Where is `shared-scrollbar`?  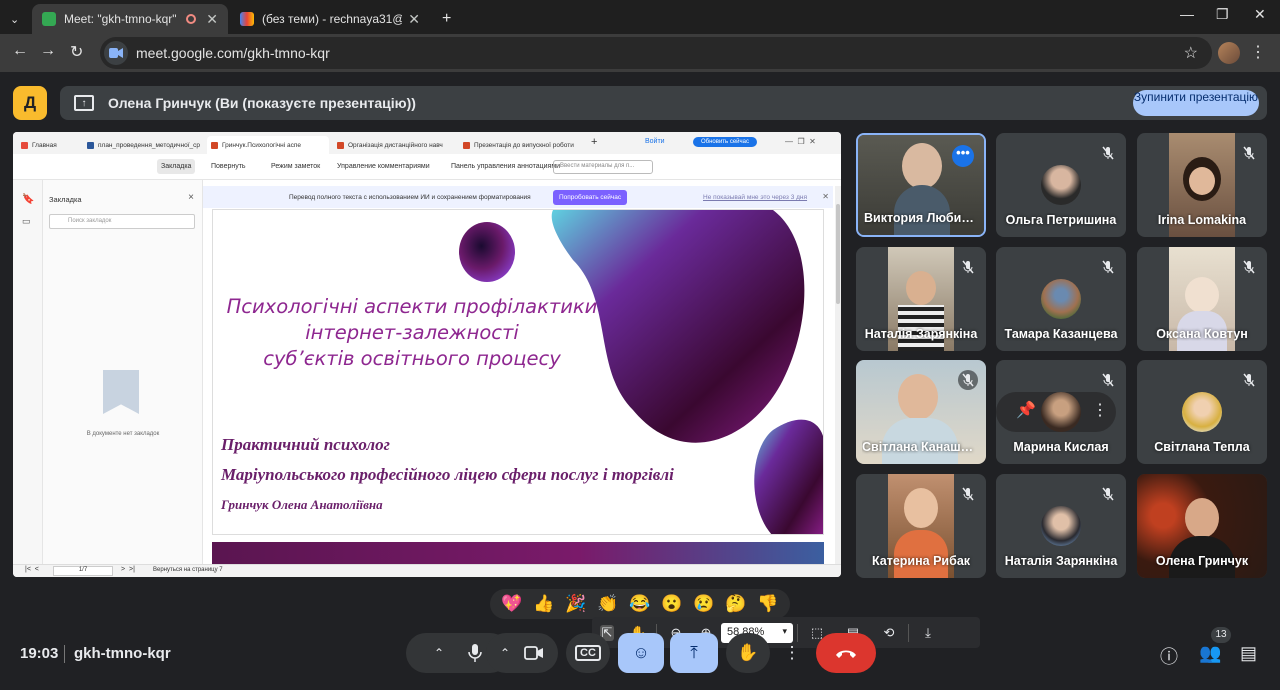 shared-scrollbar is located at coordinates (838, 375).